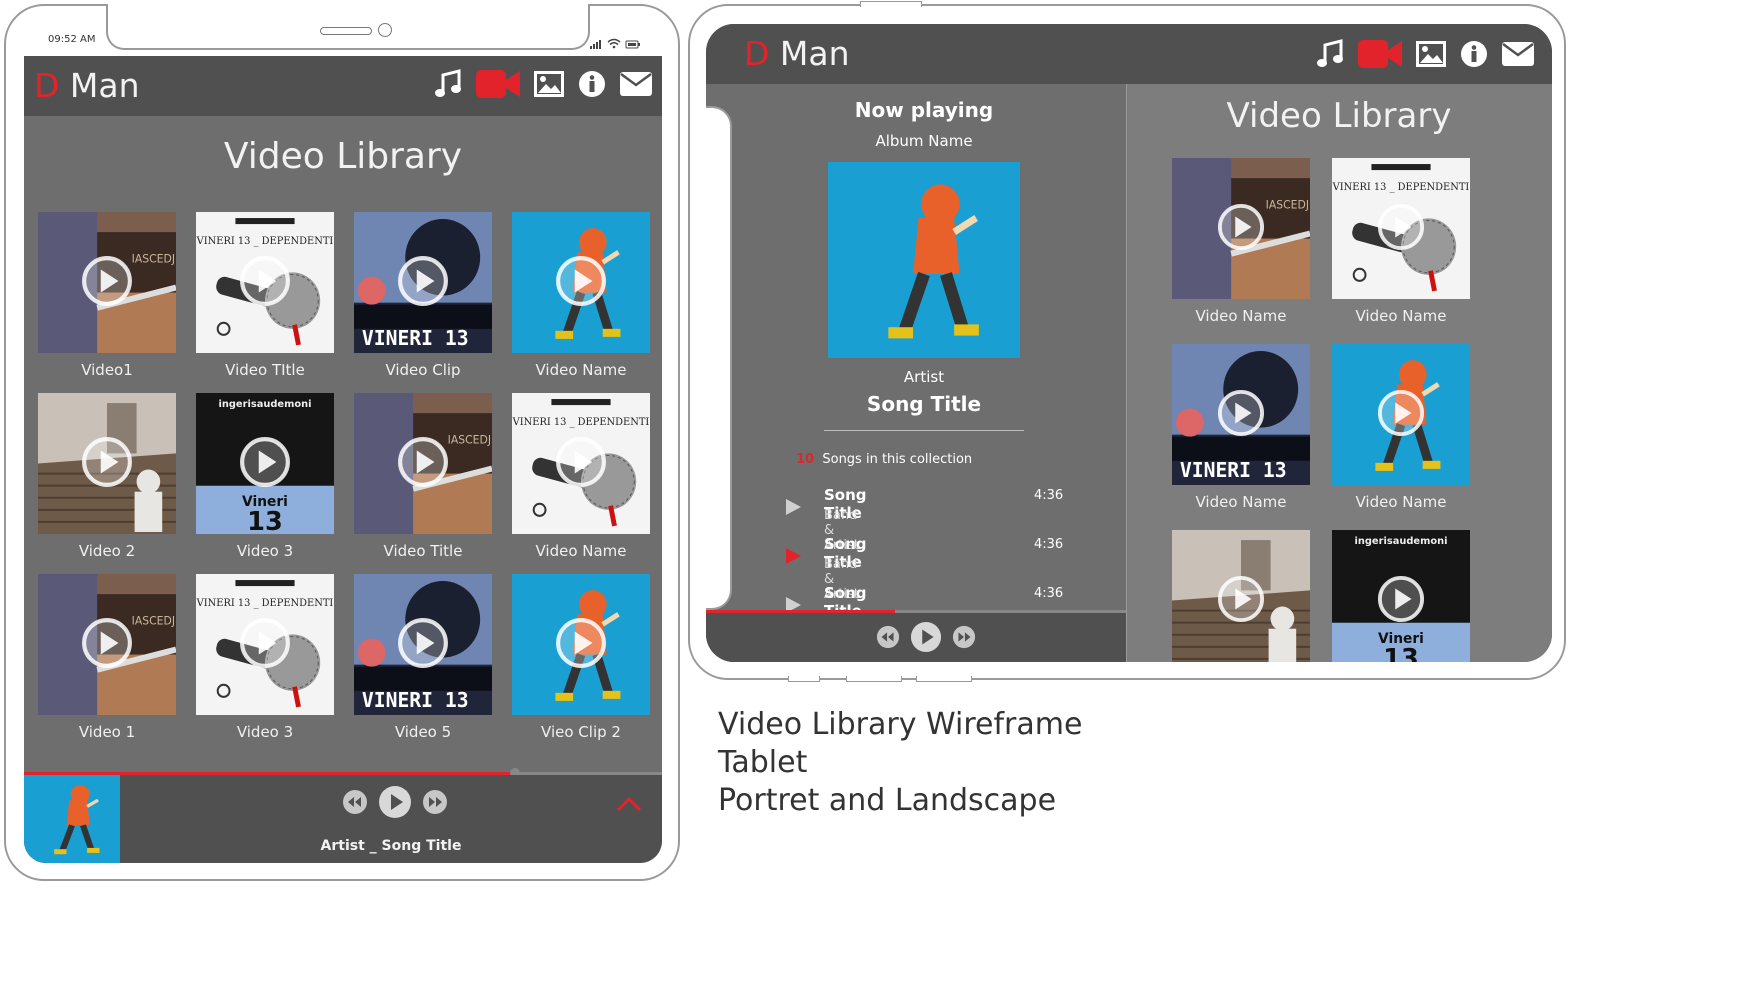  Describe the element at coordinates (265, 370) in the screenshot. I see `video-caption: Video TItle` at that location.